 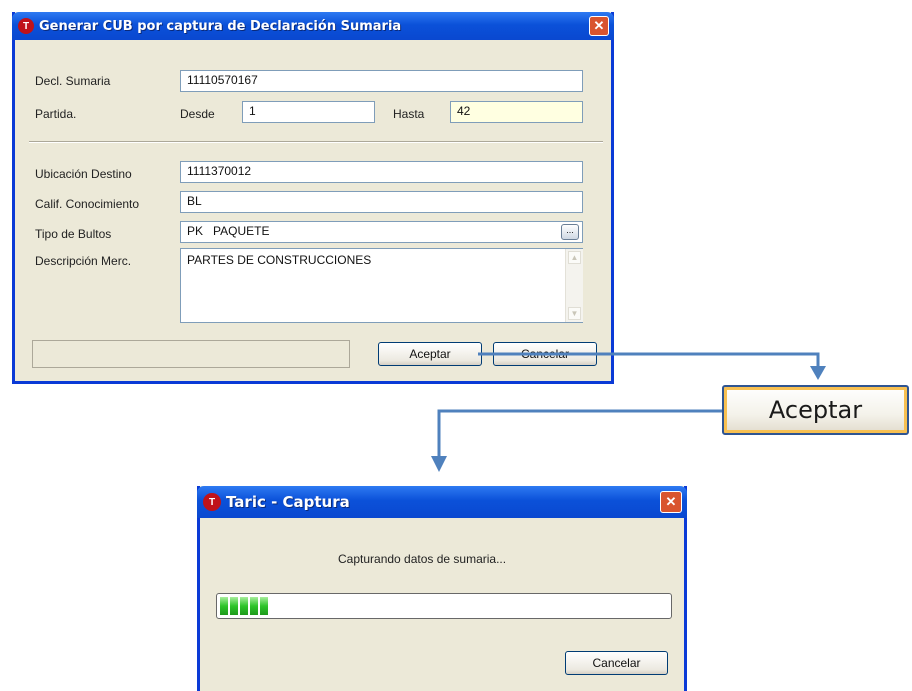 What do you see at coordinates (56, 114) in the screenshot?
I see `partida-label: Partida.` at bounding box center [56, 114].